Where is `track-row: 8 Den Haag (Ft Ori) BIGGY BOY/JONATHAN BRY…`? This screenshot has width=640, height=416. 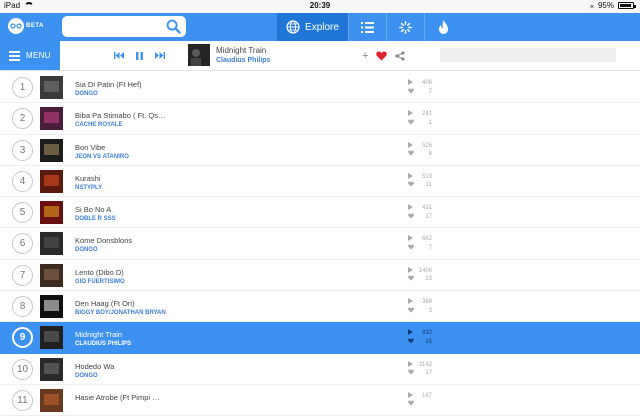
track-row: 8 Den Haag (Ft Ori) BIGGY BOY/JONATHAN BRY… is located at coordinates (320, 307).